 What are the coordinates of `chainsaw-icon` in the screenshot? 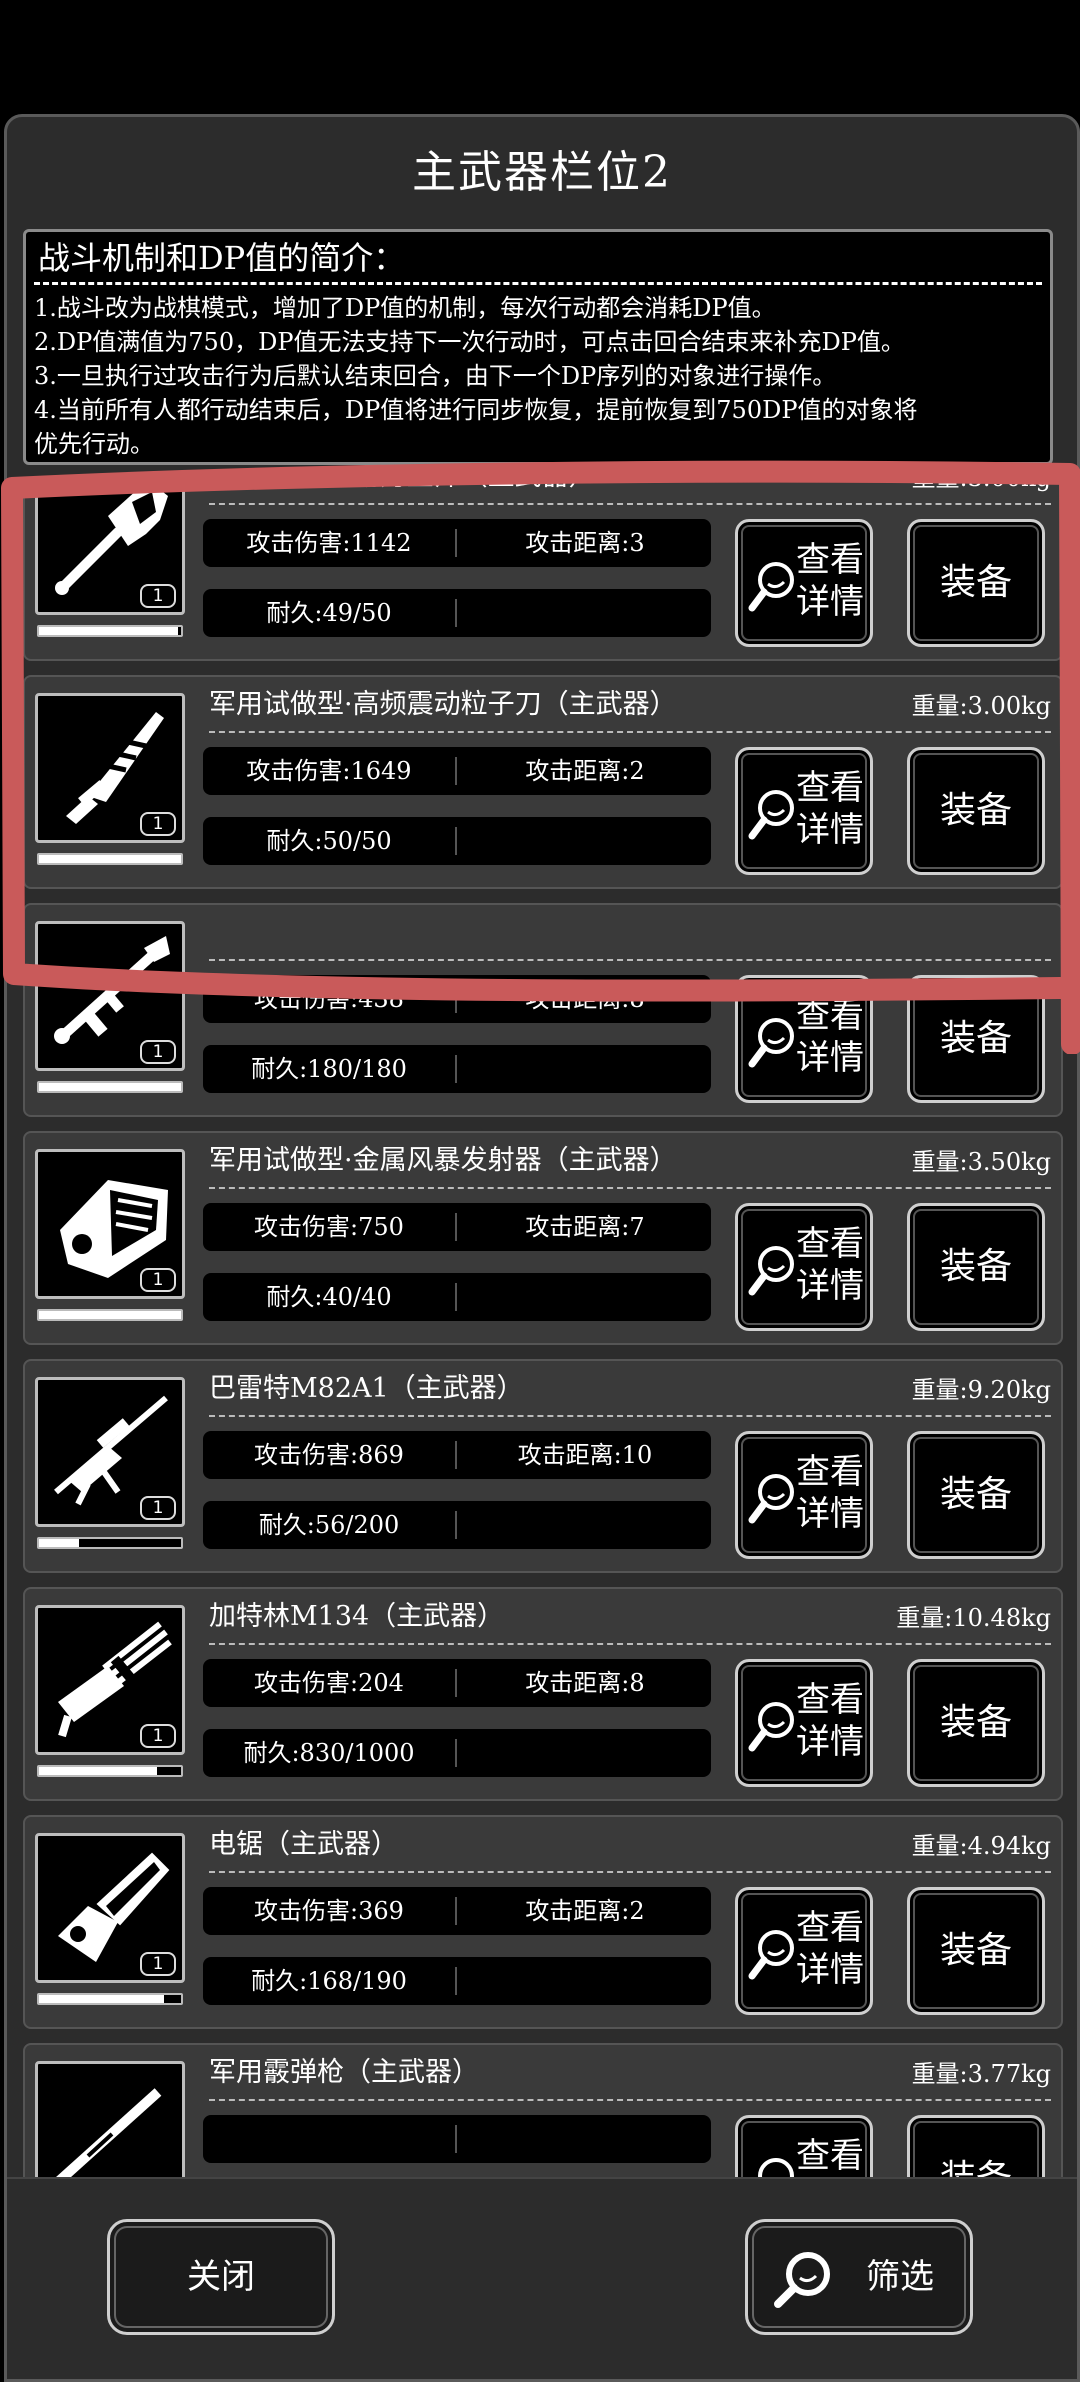 It's located at (114, 1907).